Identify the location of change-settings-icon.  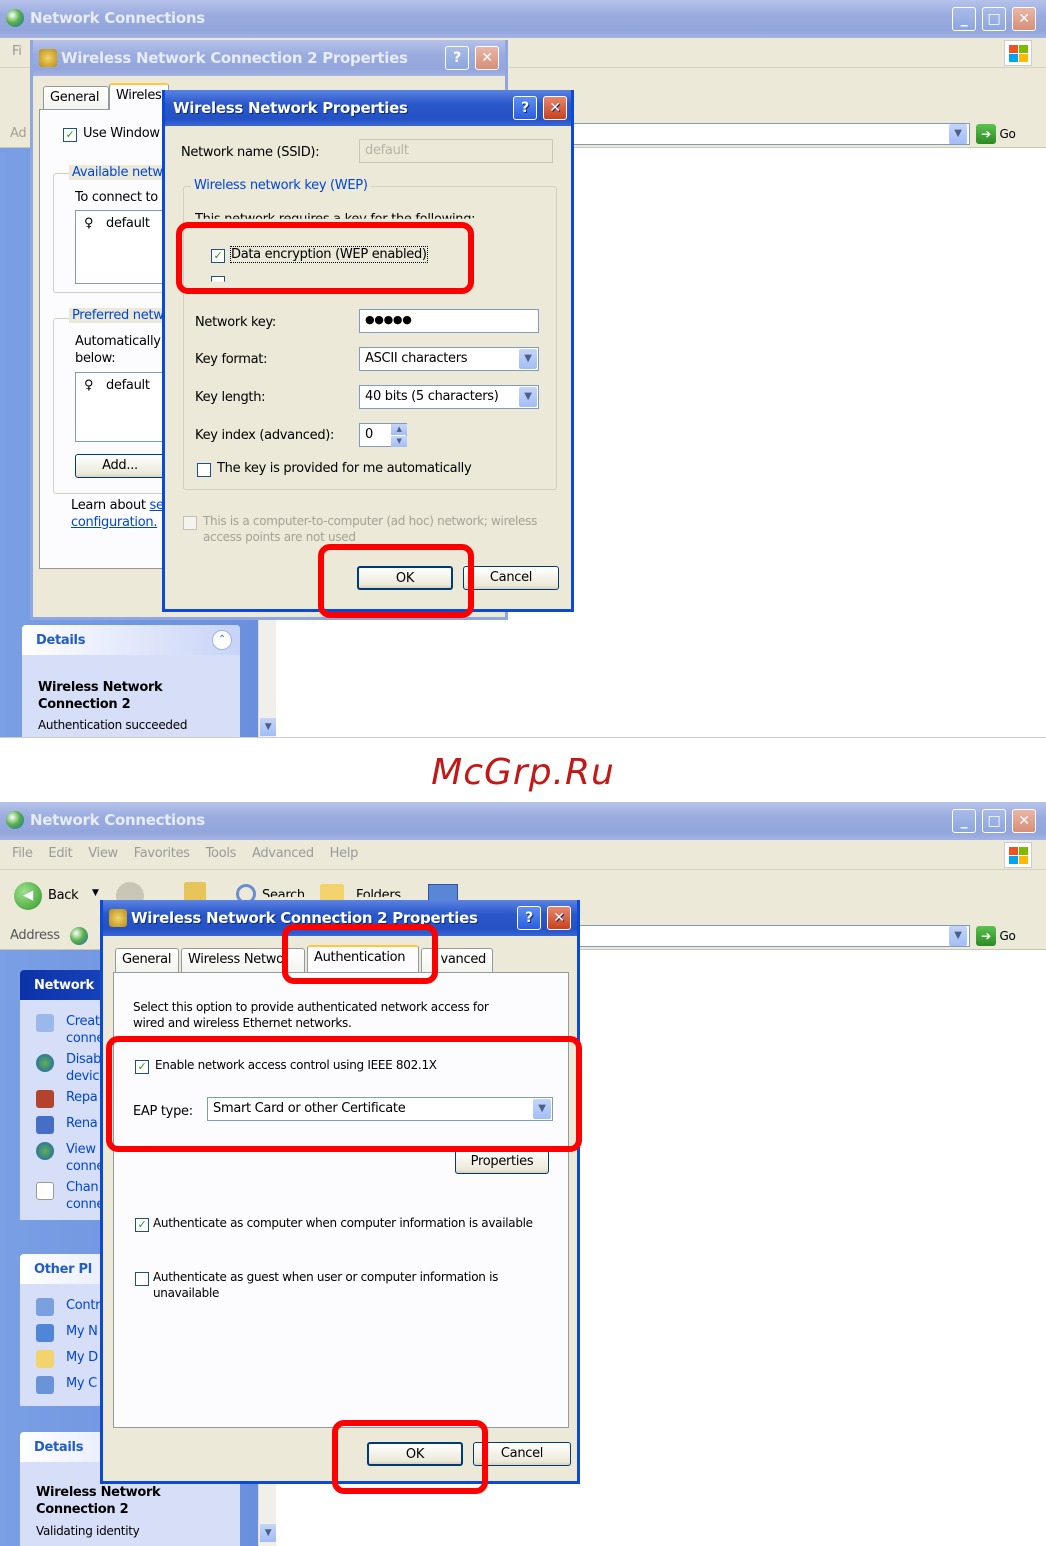
(45, 1191).